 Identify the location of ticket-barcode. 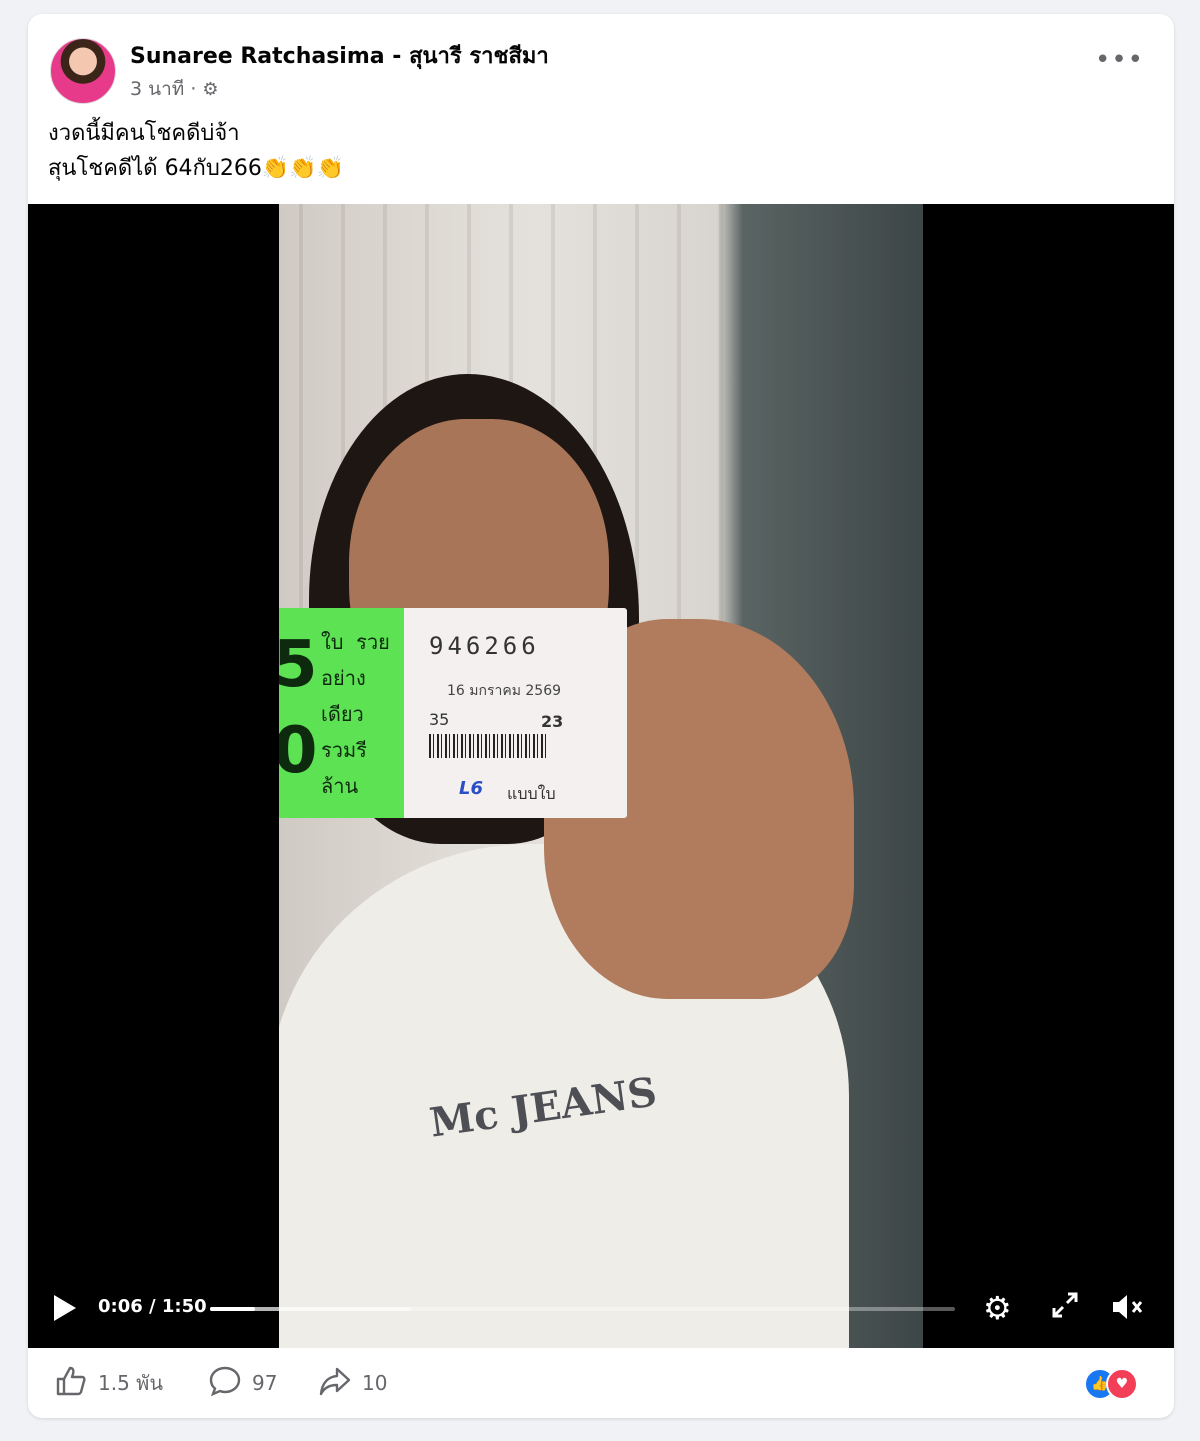
(489, 746).